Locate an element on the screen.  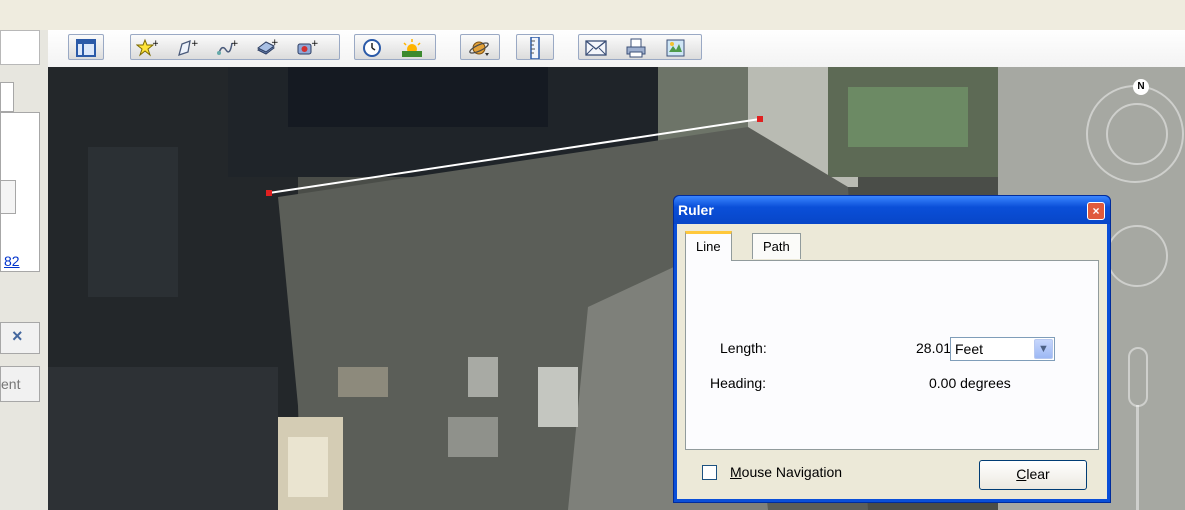
window-top-strip is located at coordinates (592, 15).